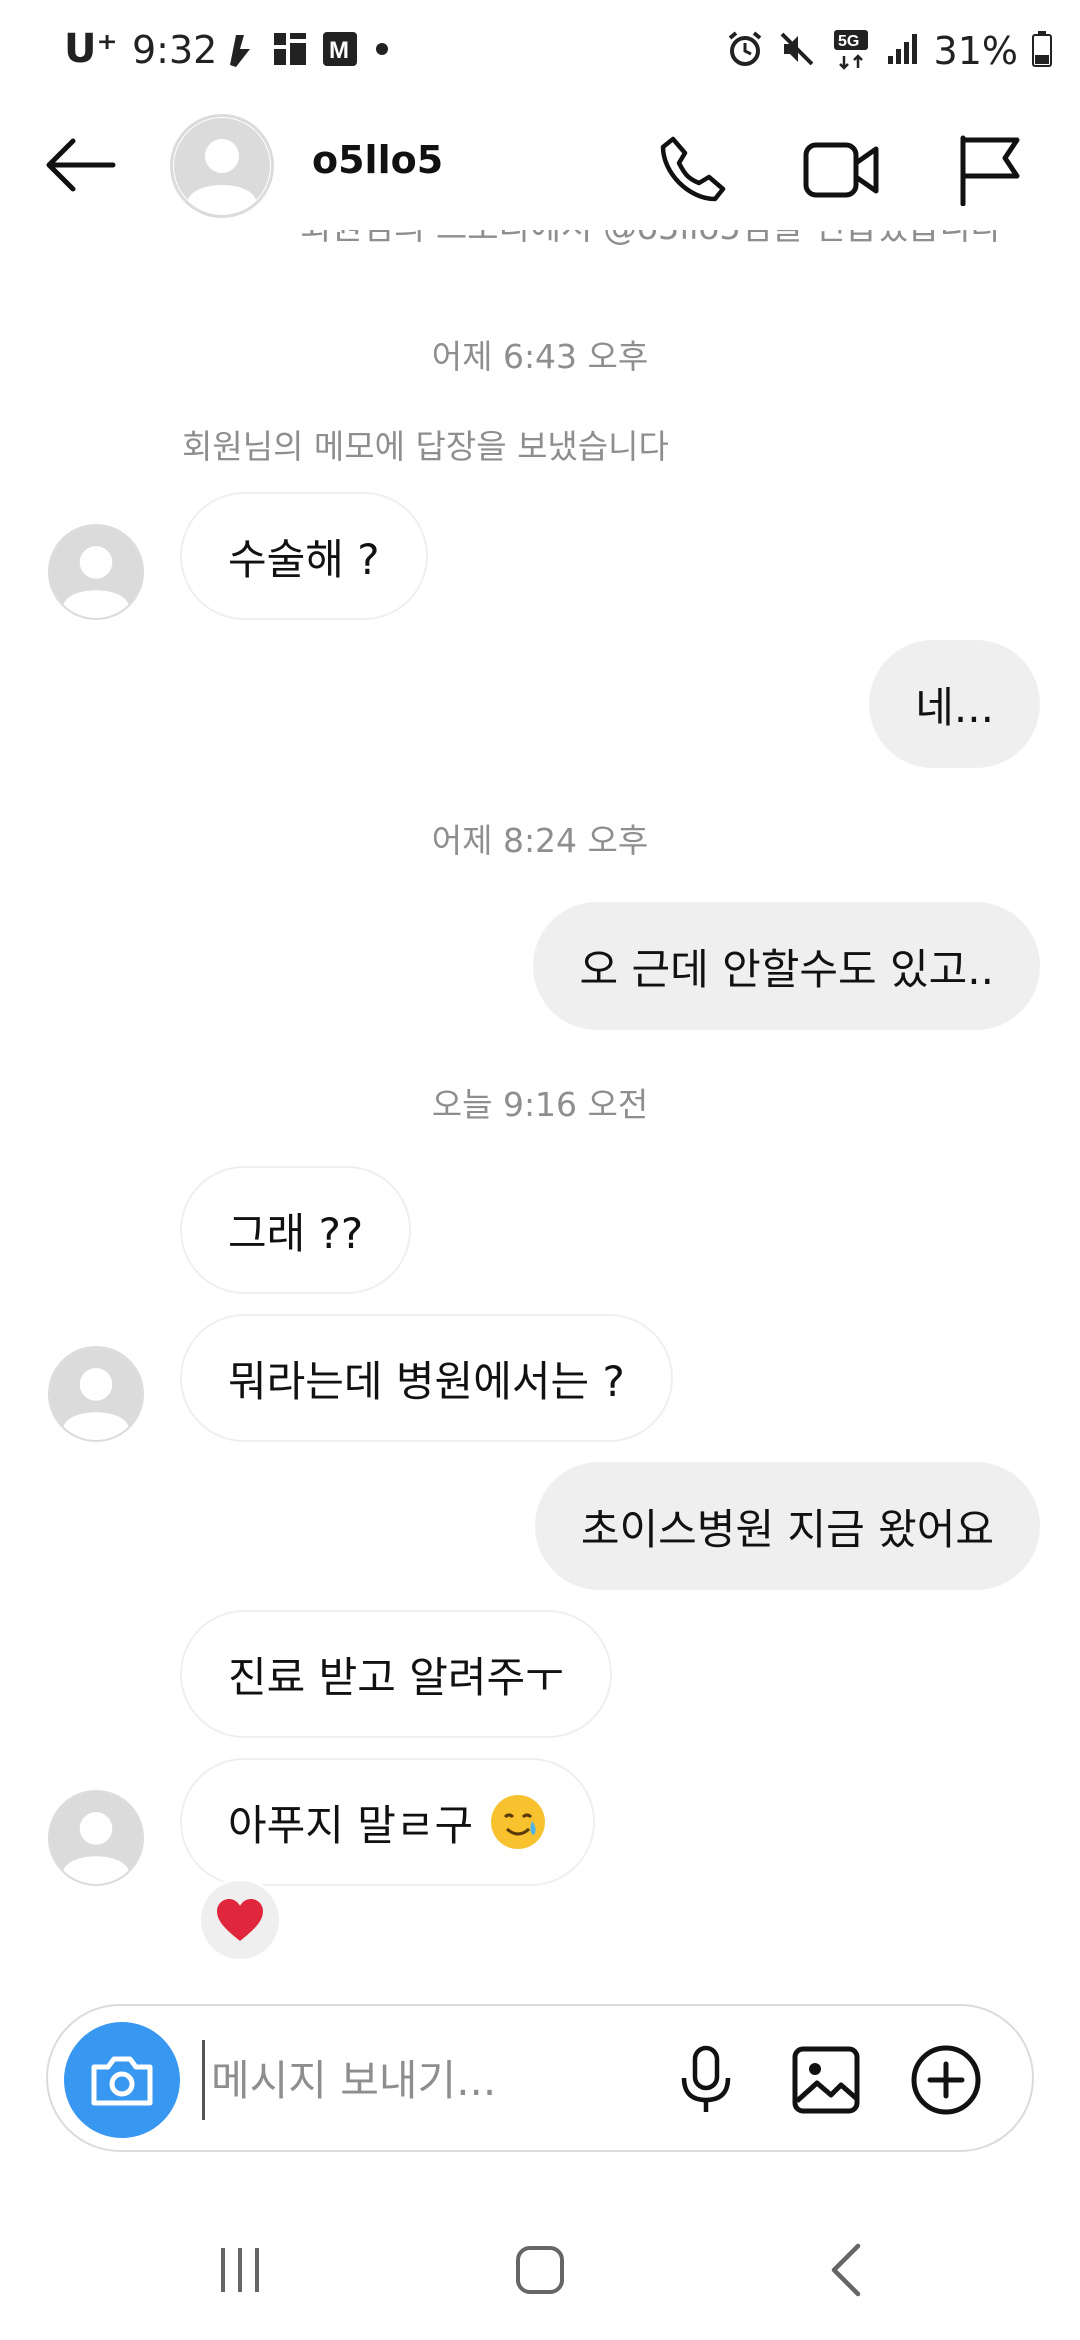 The image size is (1080, 2340). What do you see at coordinates (797, 51) in the screenshot?
I see `mute-icon` at bounding box center [797, 51].